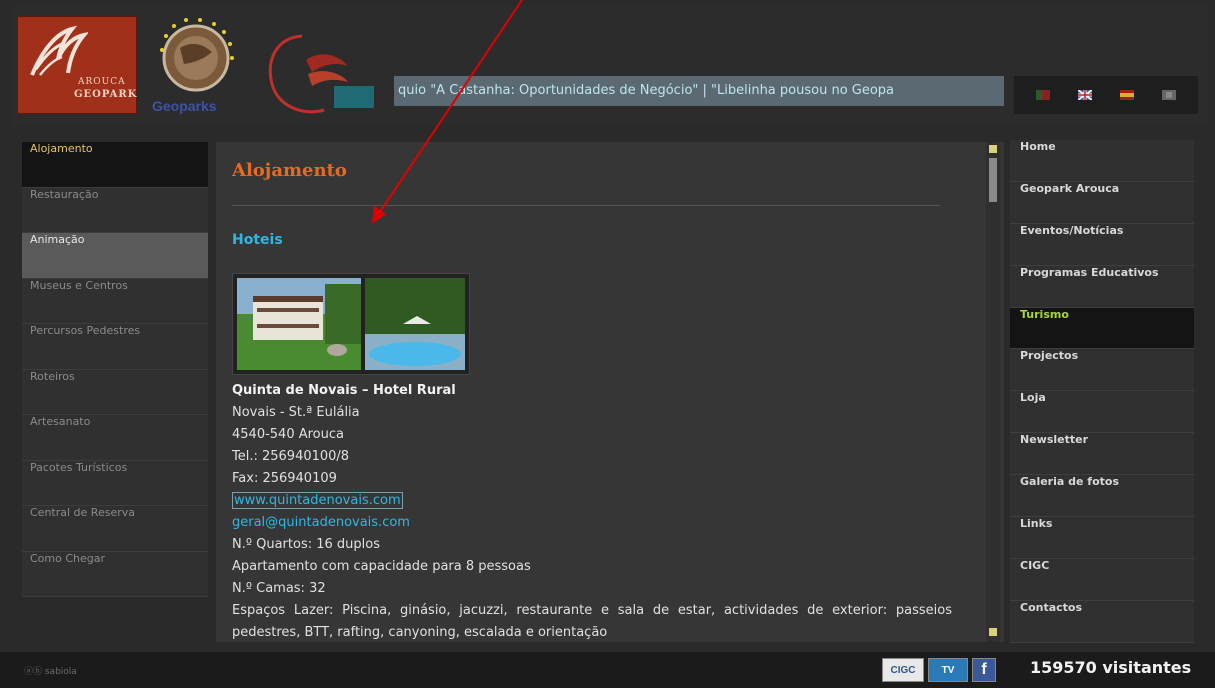 The width and height of the screenshot is (1215, 688). What do you see at coordinates (1102, 496) in the screenshot?
I see `nav-item-galeria: Galeria de fotos` at bounding box center [1102, 496].